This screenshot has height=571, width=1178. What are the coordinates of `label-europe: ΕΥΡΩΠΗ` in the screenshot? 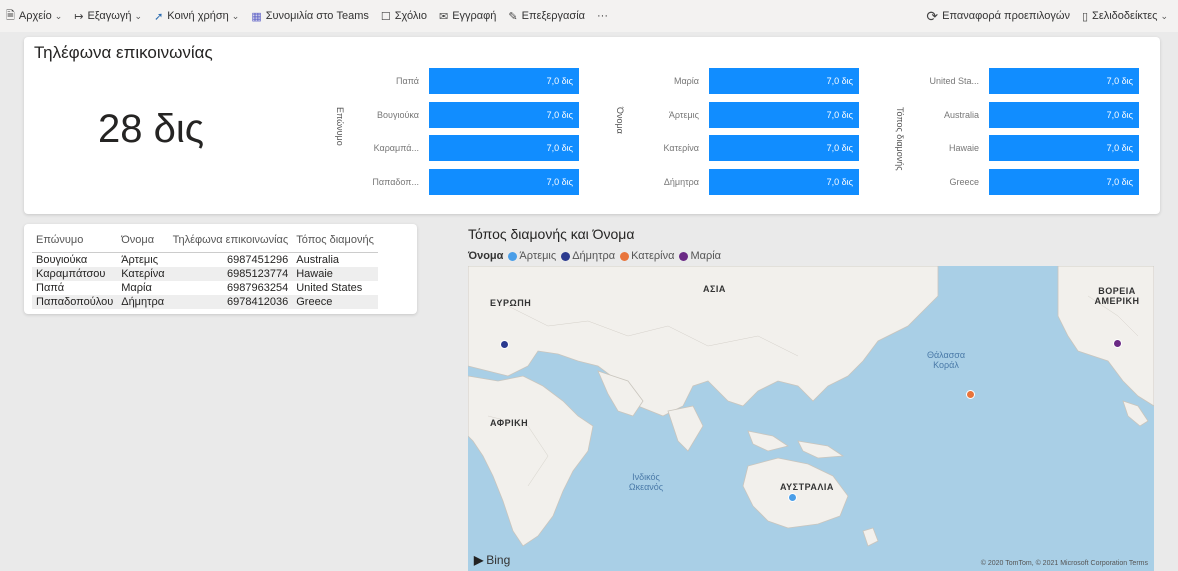 It's located at (511, 303).